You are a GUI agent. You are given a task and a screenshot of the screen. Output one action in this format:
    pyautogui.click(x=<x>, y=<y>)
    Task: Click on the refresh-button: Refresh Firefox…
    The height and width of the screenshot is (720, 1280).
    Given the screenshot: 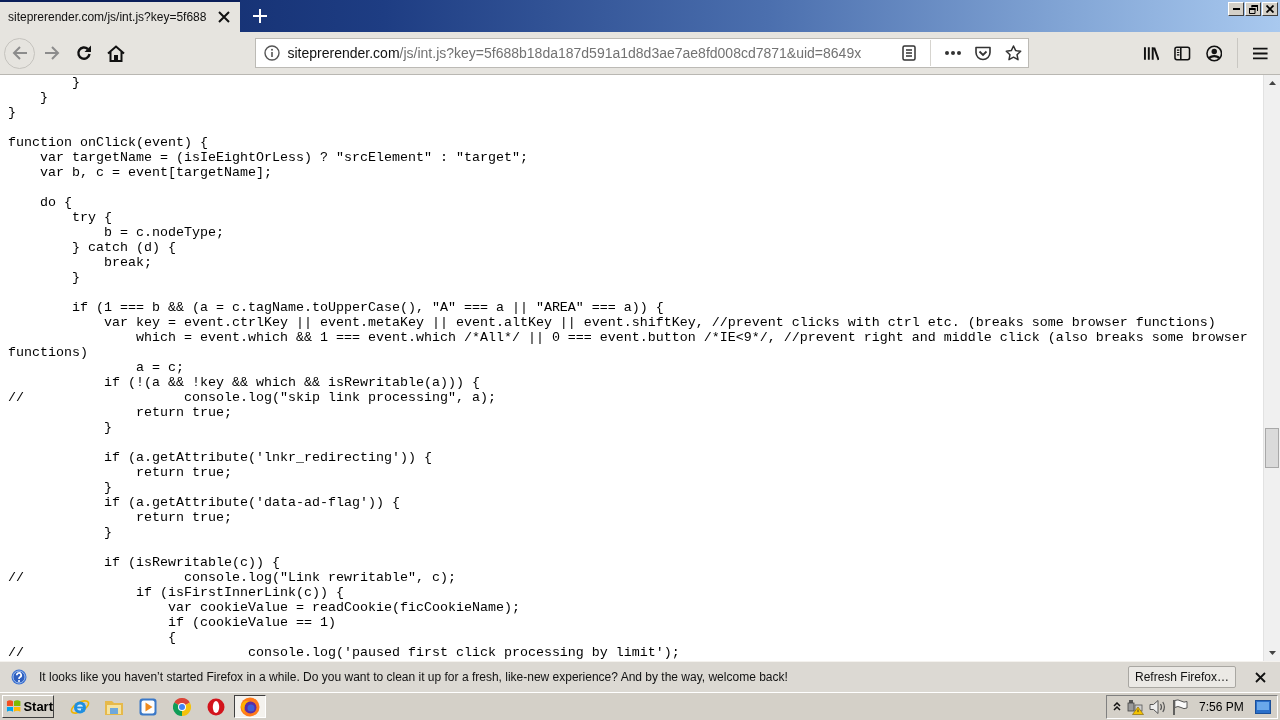 What is the action you would take?
    pyautogui.click(x=1181, y=677)
    